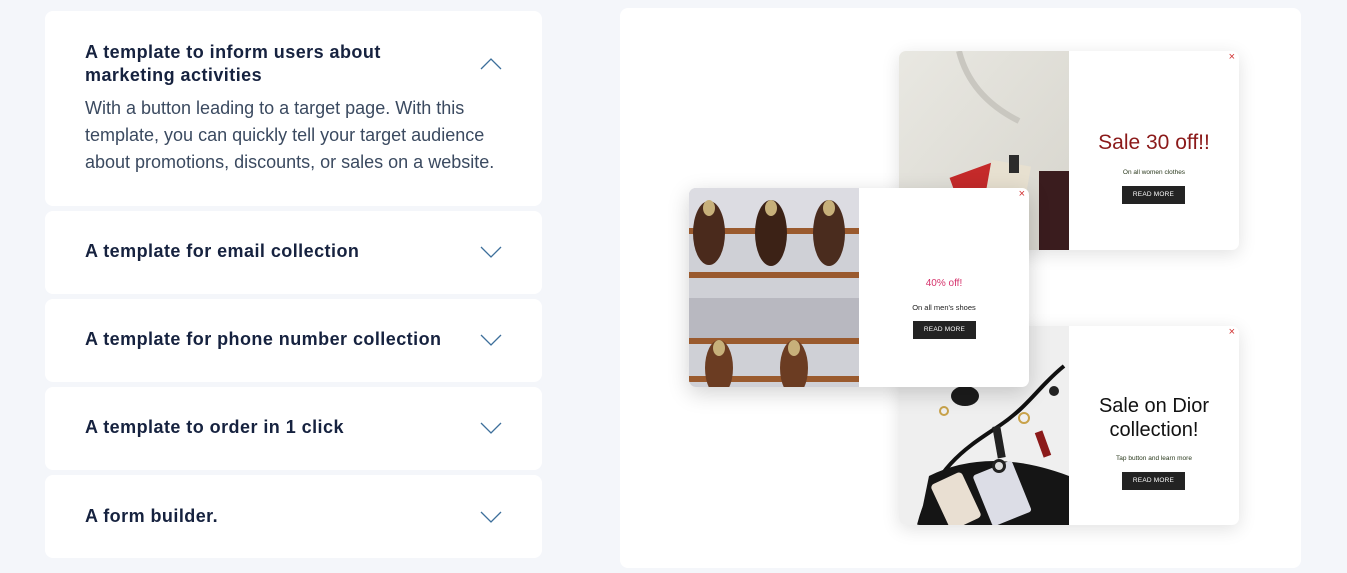  I want to click on popup-dior-title: Sale on Dior collection!, so click(1154, 418).